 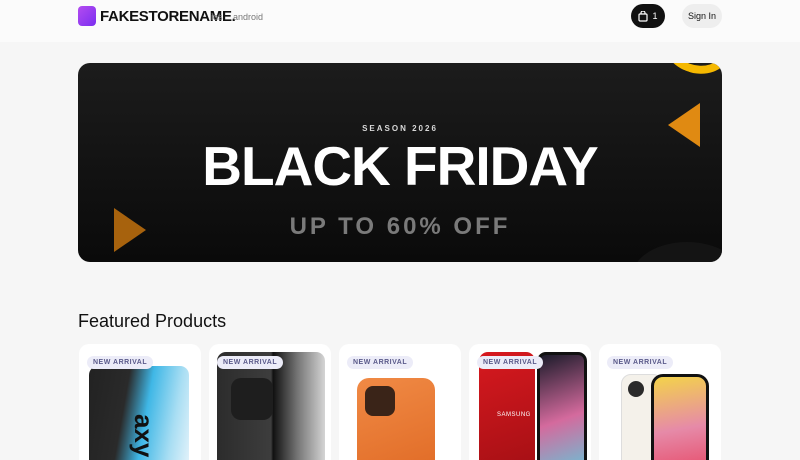 What do you see at coordinates (400, 21) in the screenshot?
I see `top-nav: FAKESTORENAME. ios android 1 Sign In` at bounding box center [400, 21].